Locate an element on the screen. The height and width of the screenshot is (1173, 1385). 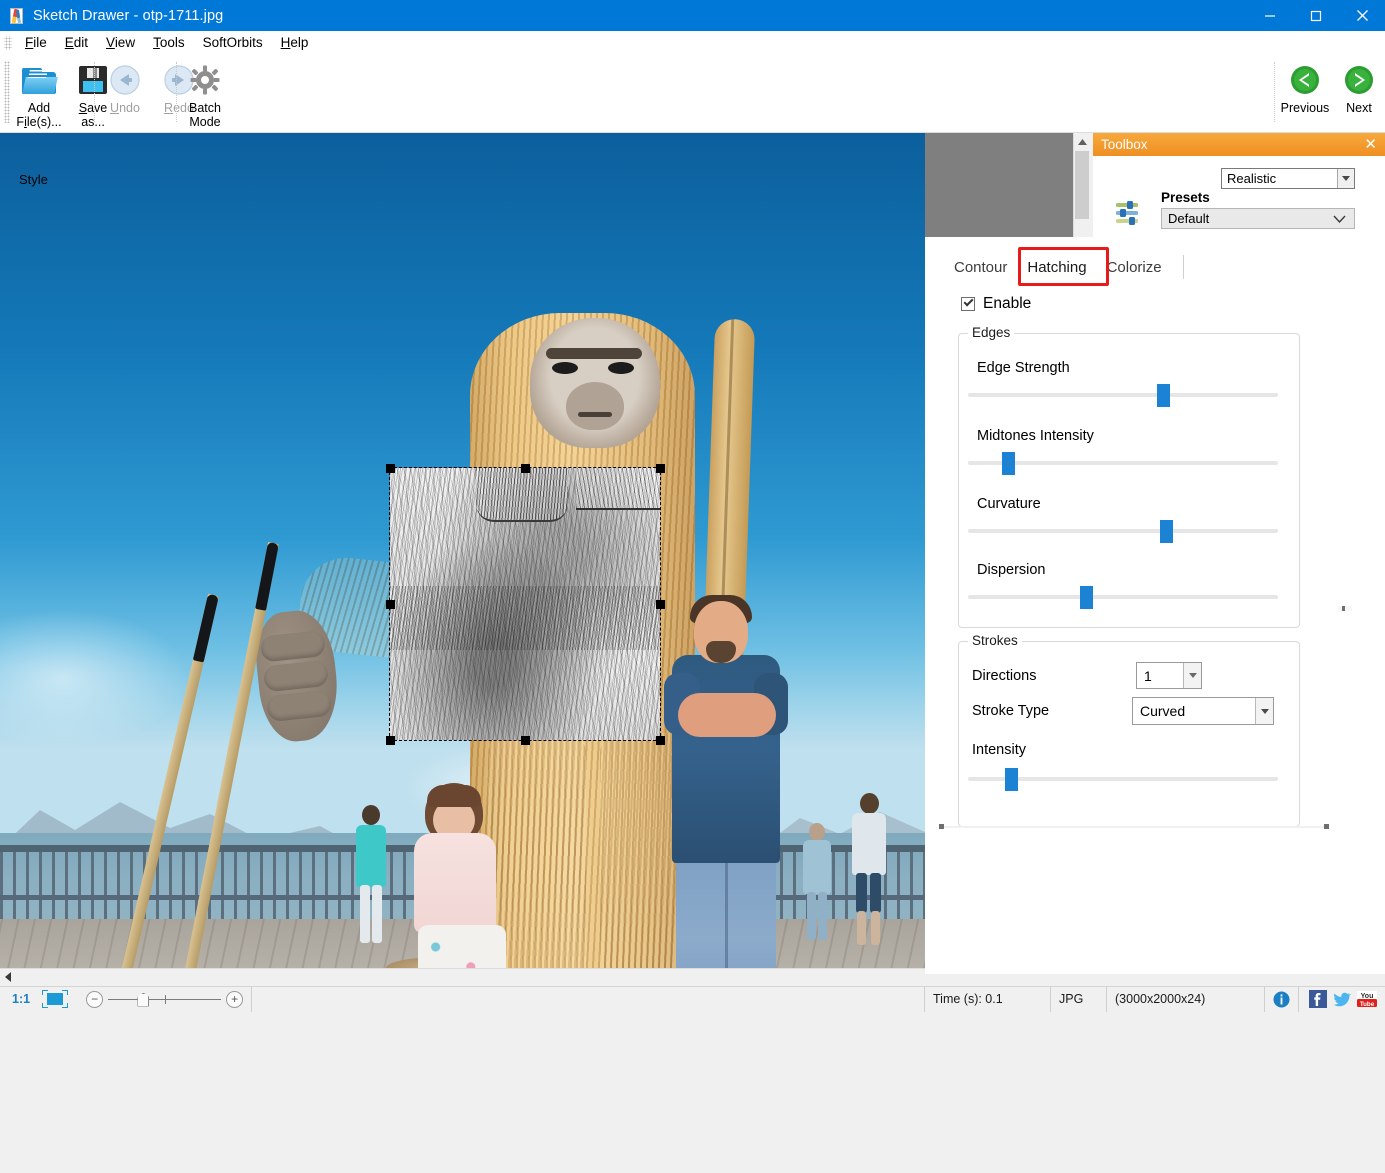
folder-icon is located at coordinates (40, 80).